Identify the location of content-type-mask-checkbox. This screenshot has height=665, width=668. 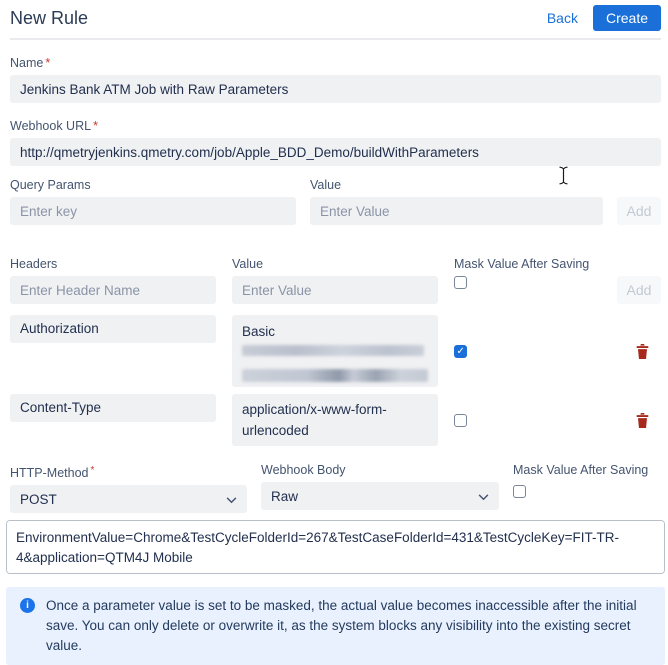
(460, 420).